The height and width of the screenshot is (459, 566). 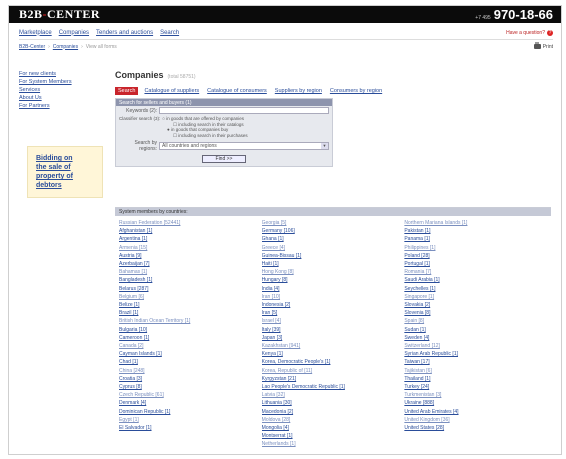 What do you see at coordinates (127, 91) in the screenshot?
I see `tab-search: Search` at bounding box center [127, 91].